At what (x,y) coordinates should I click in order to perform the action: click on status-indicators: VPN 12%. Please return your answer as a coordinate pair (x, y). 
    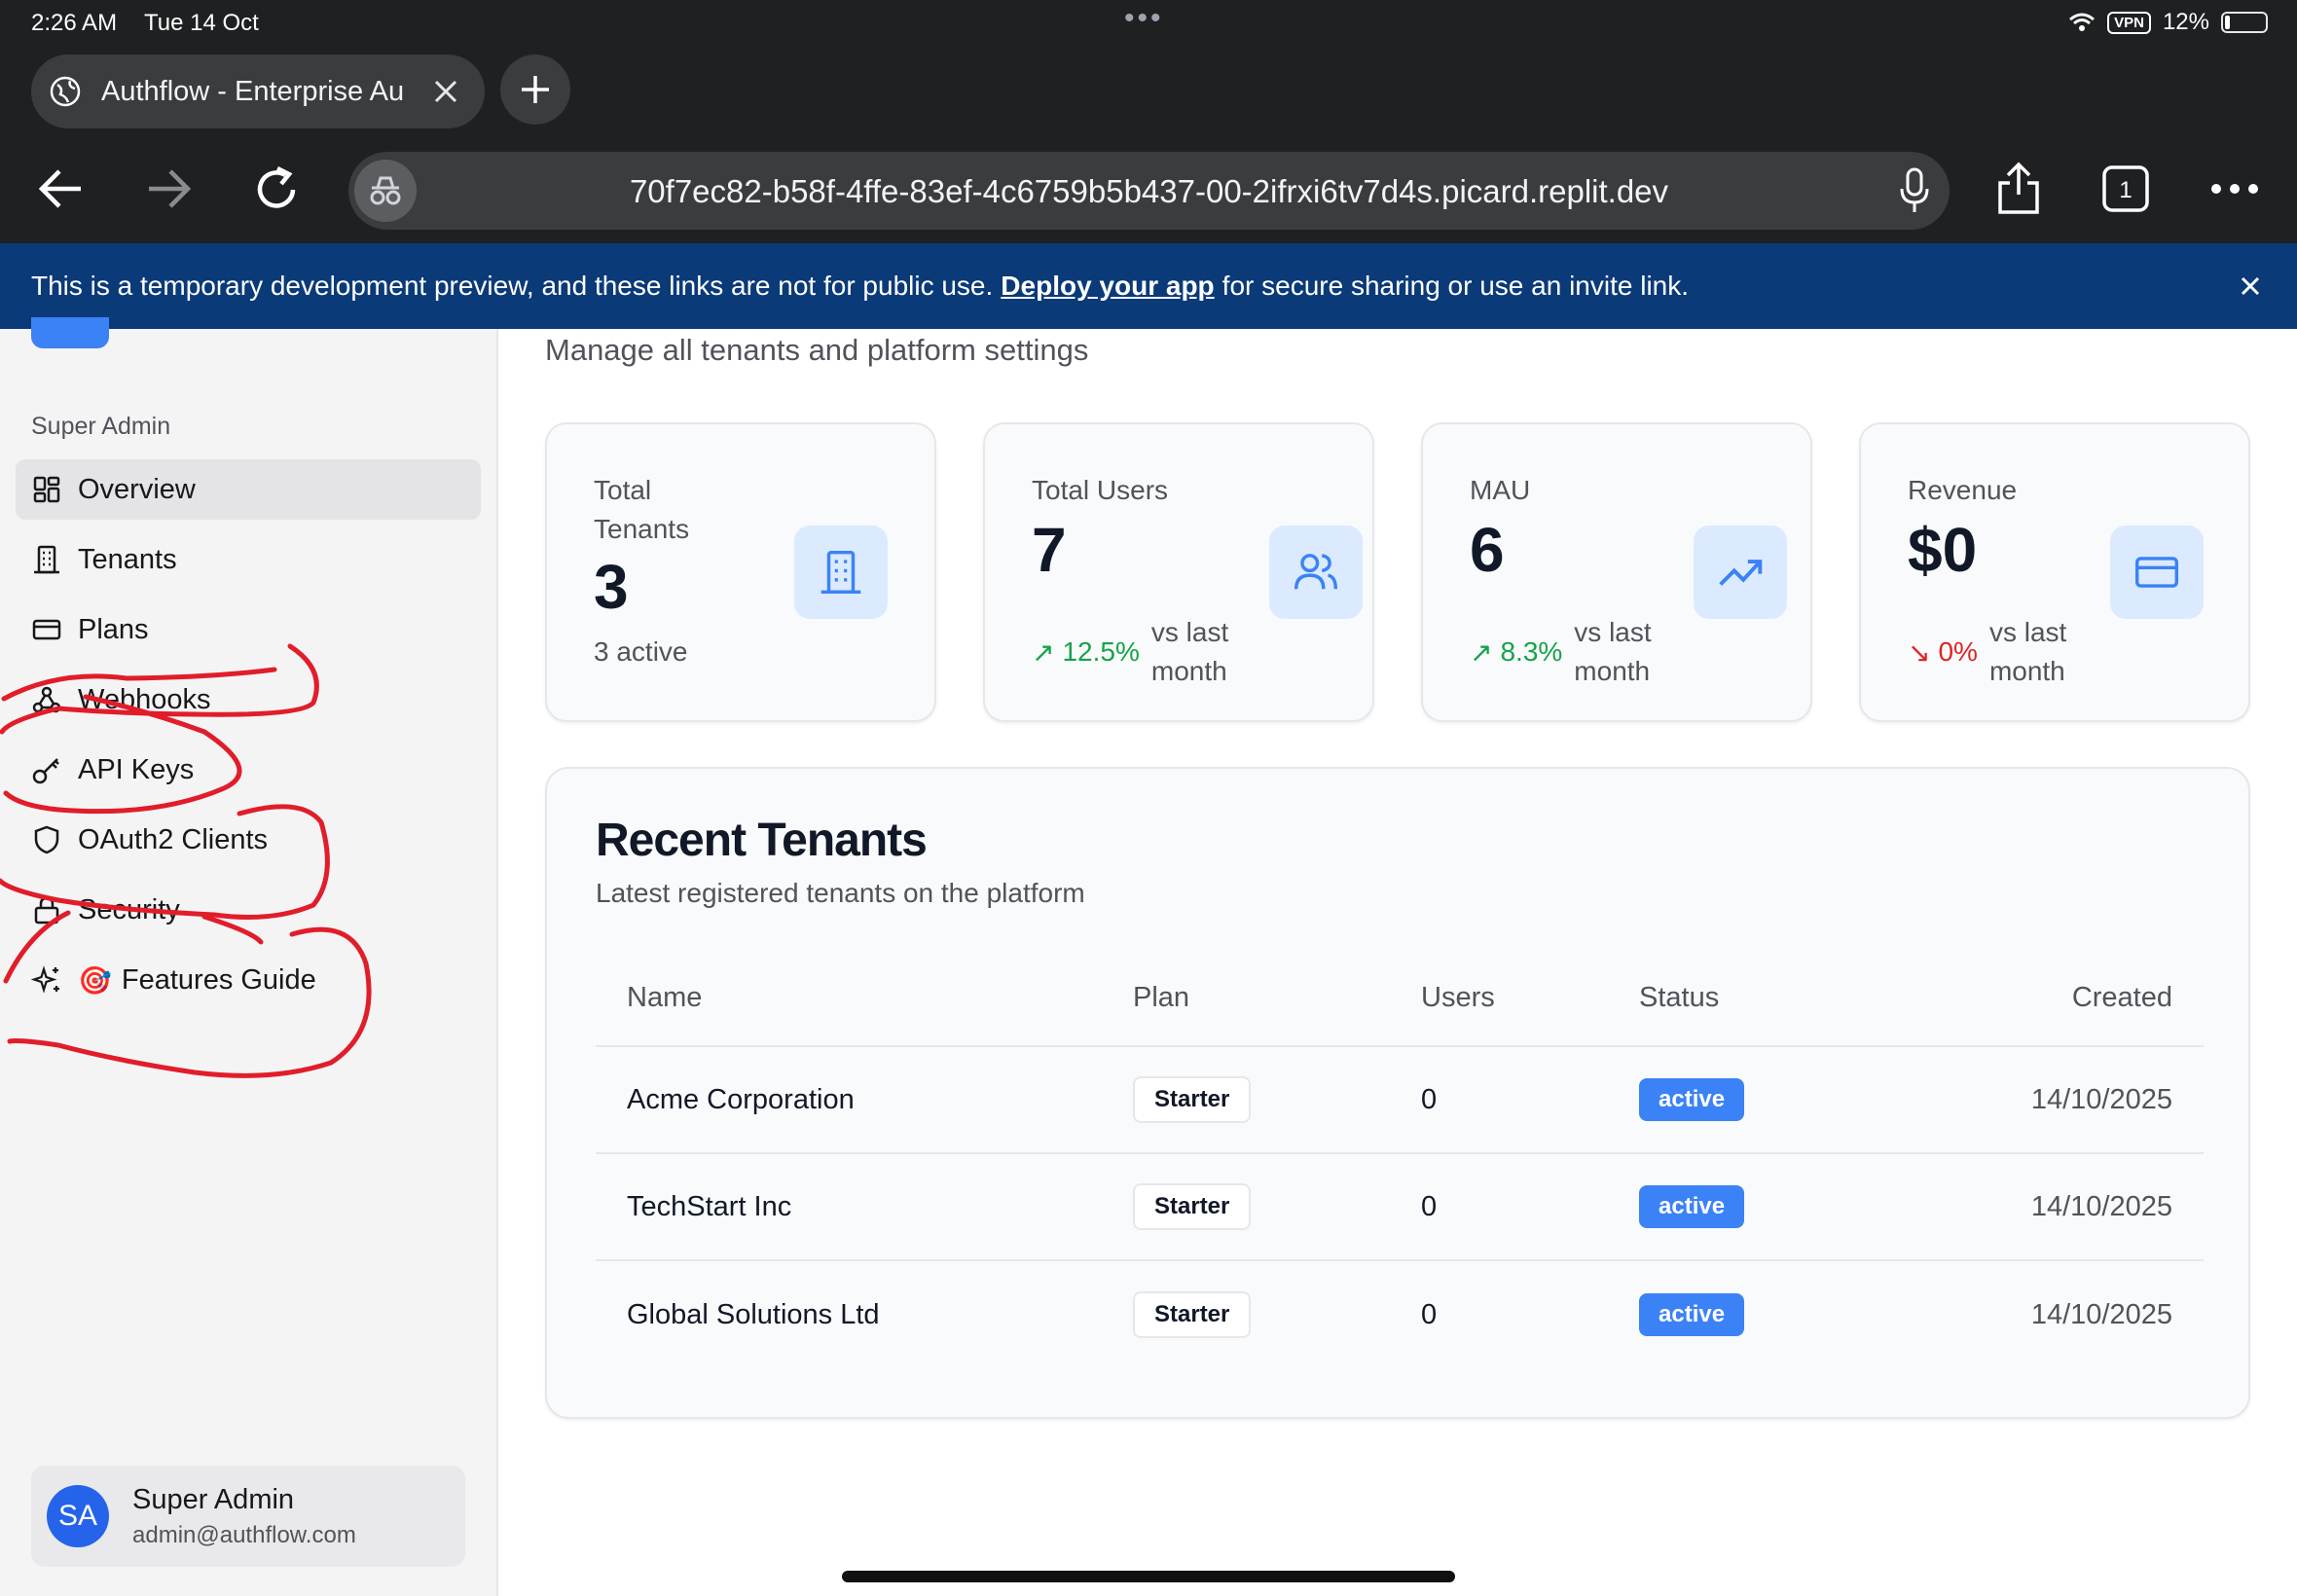
    Looking at the image, I should click on (2168, 22).